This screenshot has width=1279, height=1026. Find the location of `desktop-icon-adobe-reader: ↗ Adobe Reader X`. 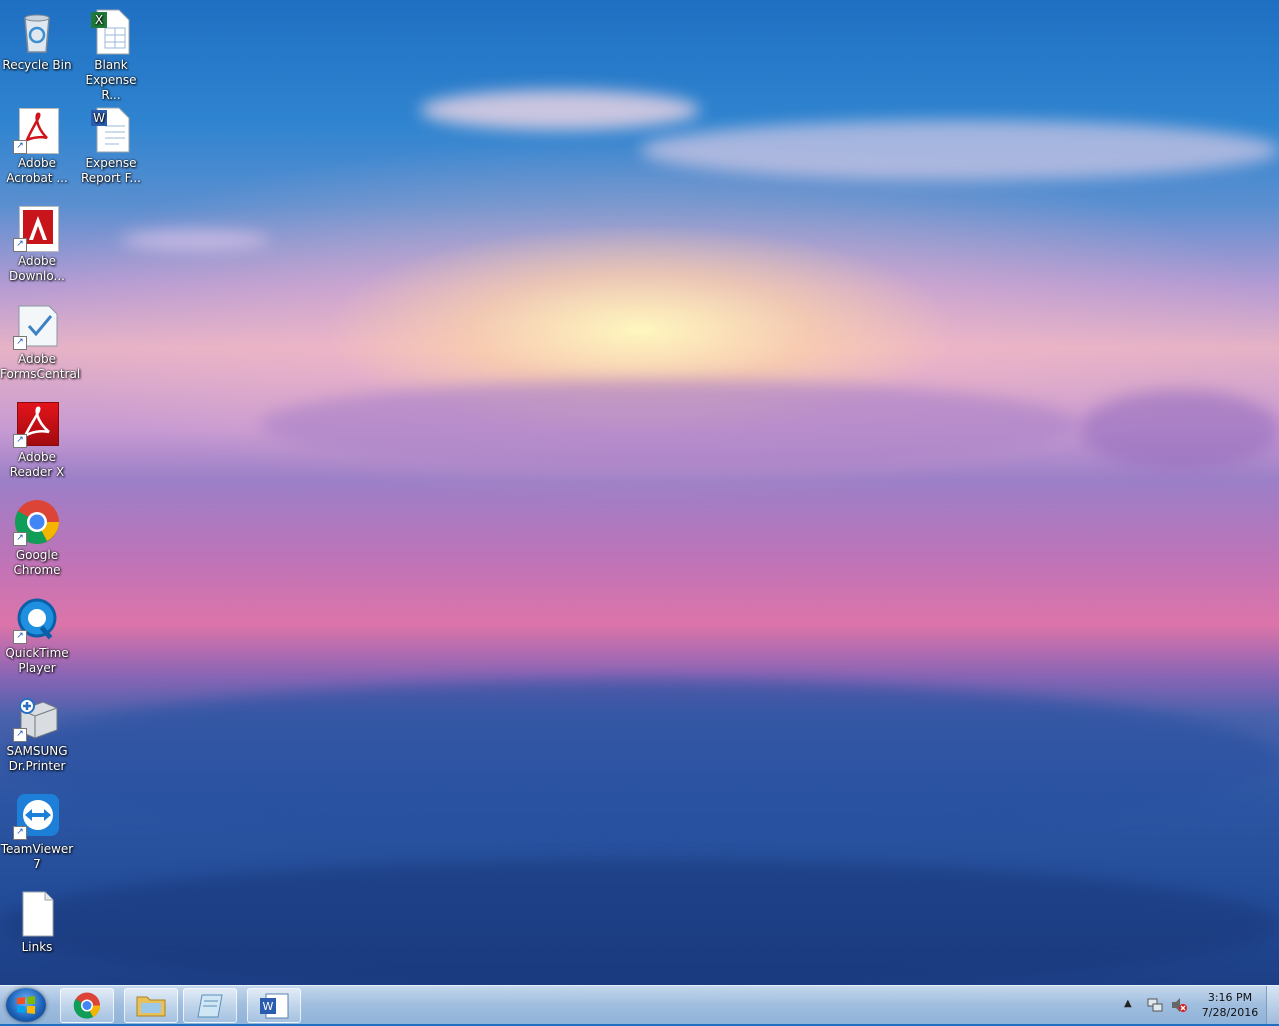

desktop-icon-adobe-reader: ↗ Adobe Reader X is located at coordinates (37, 438).